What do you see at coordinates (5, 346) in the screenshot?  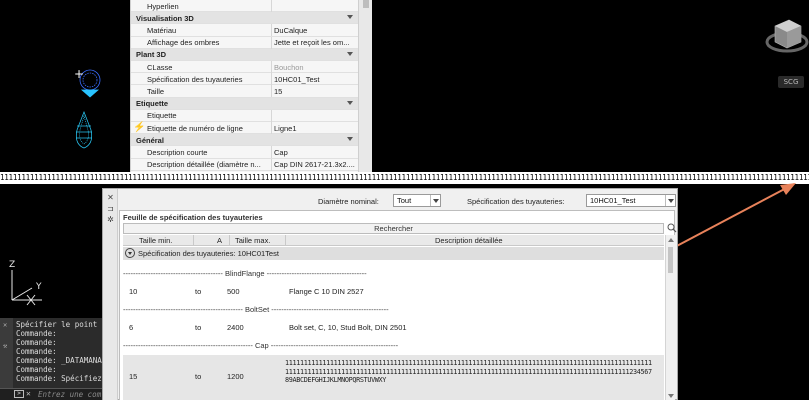 I see `wrench-icon: ⚒` at bounding box center [5, 346].